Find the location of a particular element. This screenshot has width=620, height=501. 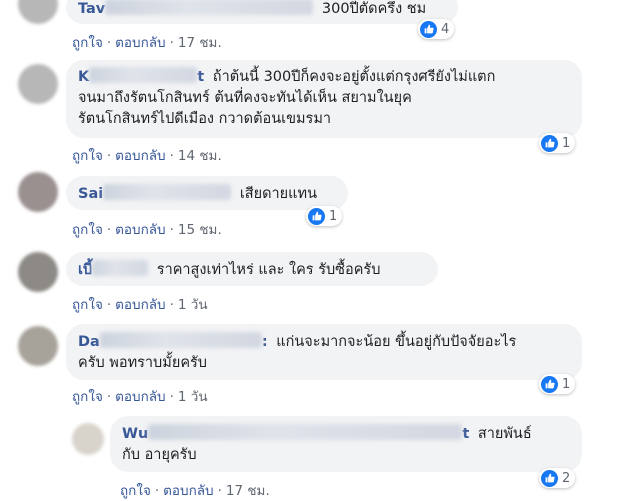

reaction-count: 4 is located at coordinates (436, 29).